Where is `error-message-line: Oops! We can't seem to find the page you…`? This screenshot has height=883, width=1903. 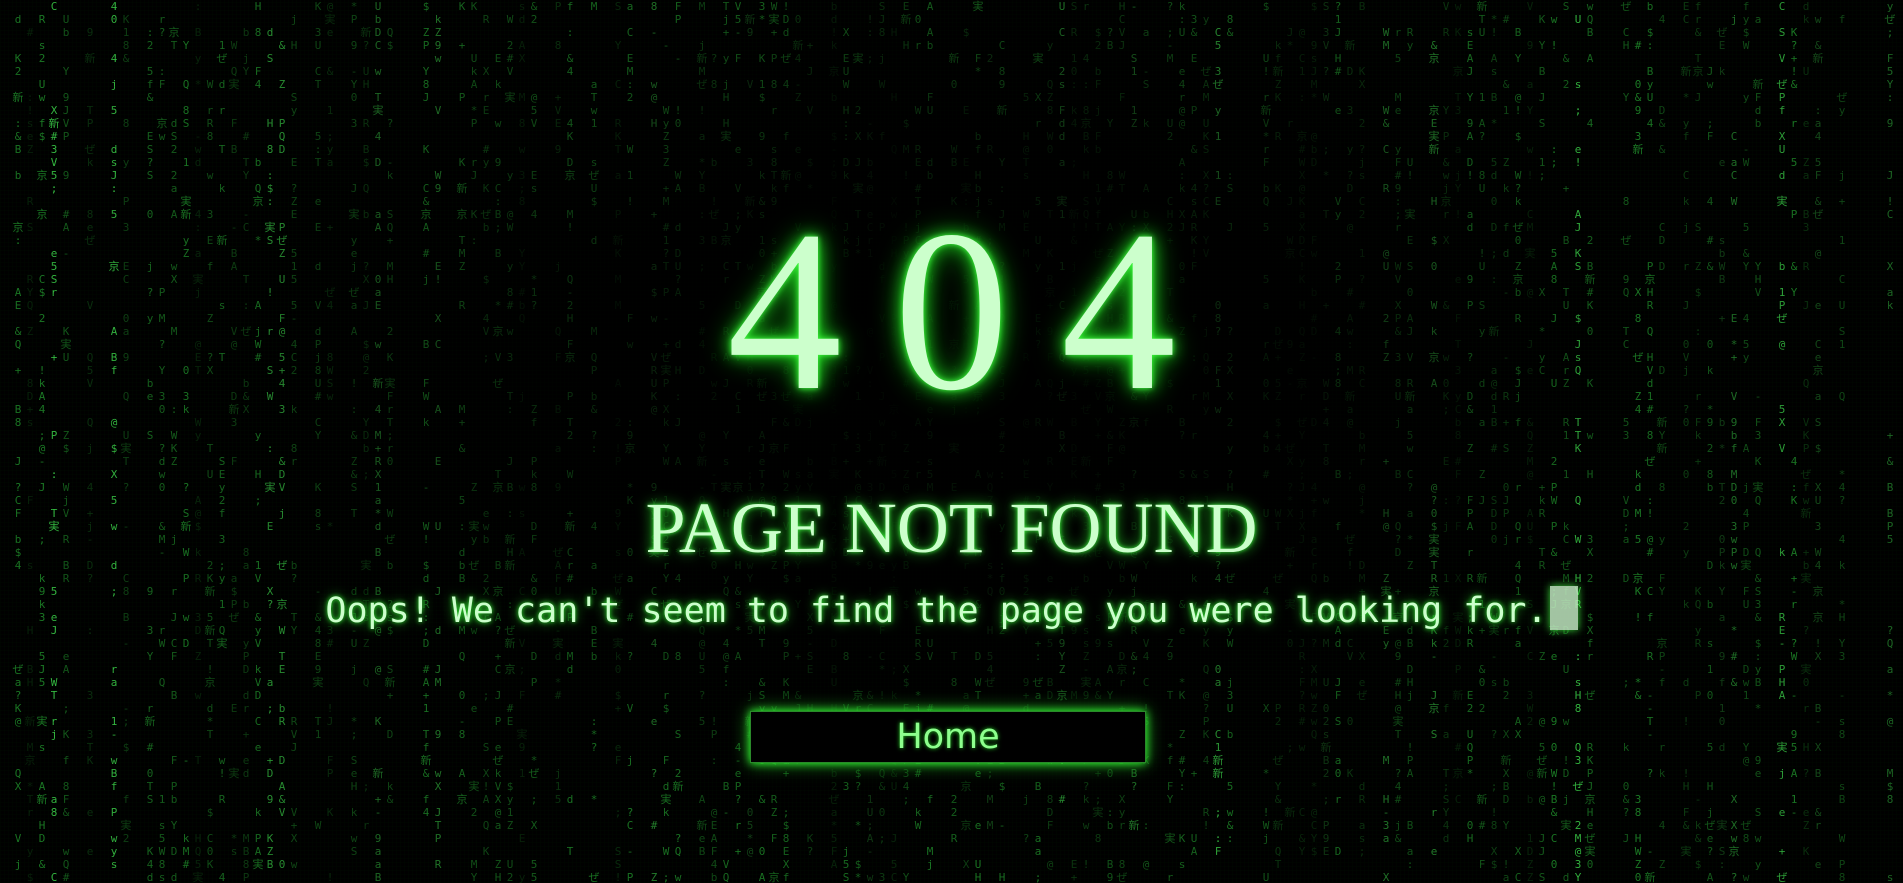
error-message-line: Oops! We can't seem to find the page you… is located at coordinates (951, 610).